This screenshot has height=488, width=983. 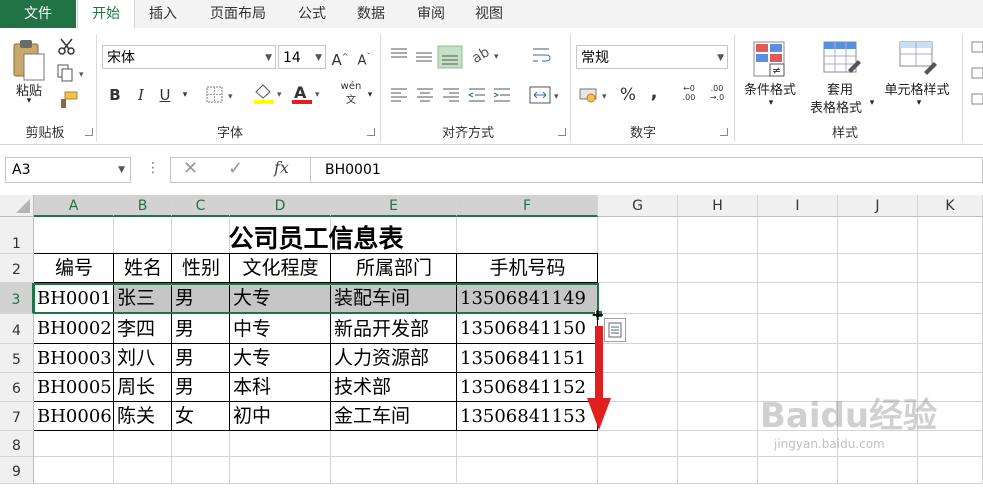 I want to click on column-header-G: G, so click(x=638, y=206).